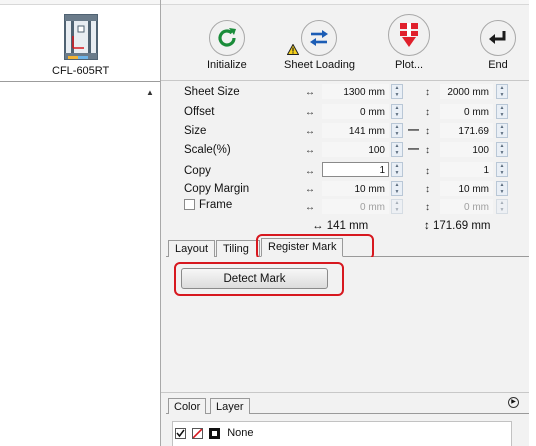 Image resolution: width=536 pixels, height=446 pixels. I want to click on color-swatch-icon, so click(215, 433).